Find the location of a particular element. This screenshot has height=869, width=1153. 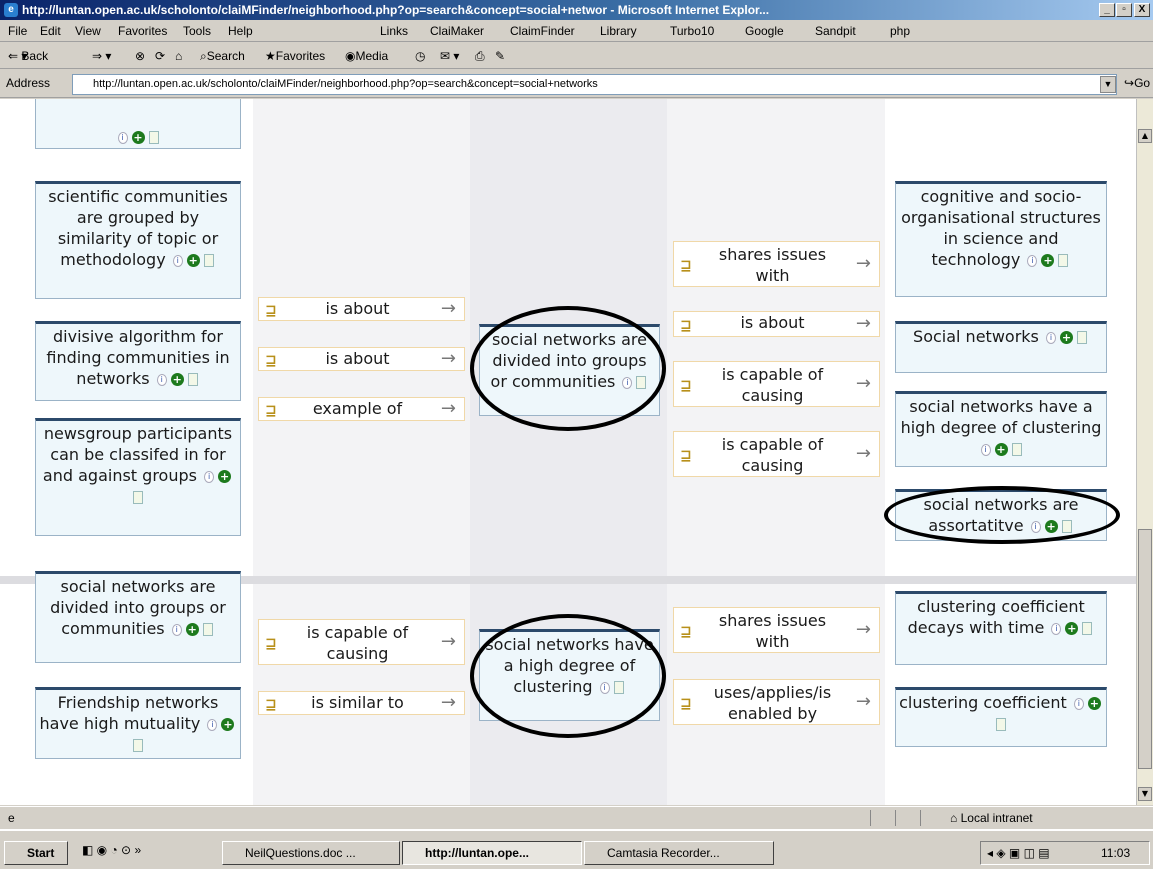

menu-view: View is located at coordinates (88, 31).